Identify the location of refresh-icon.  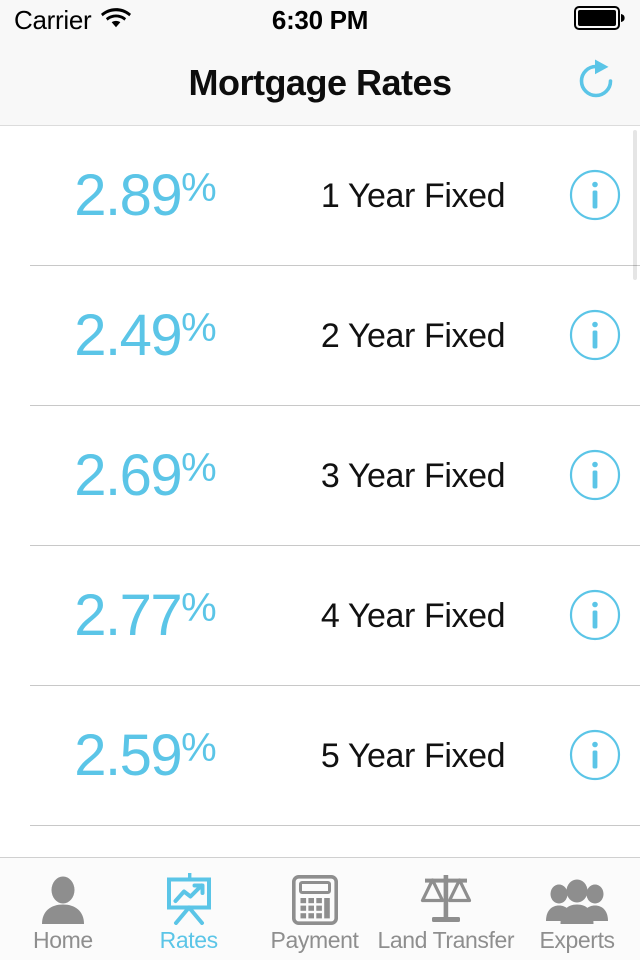
(596, 82).